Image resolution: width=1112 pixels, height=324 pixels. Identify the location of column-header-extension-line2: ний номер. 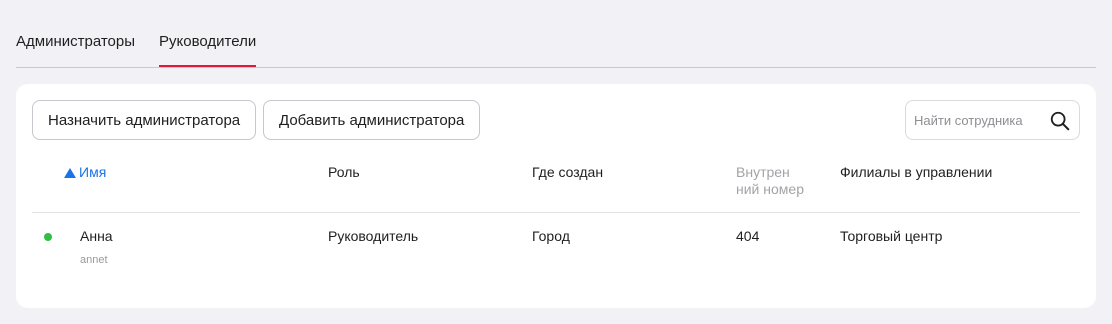
(770, 189).